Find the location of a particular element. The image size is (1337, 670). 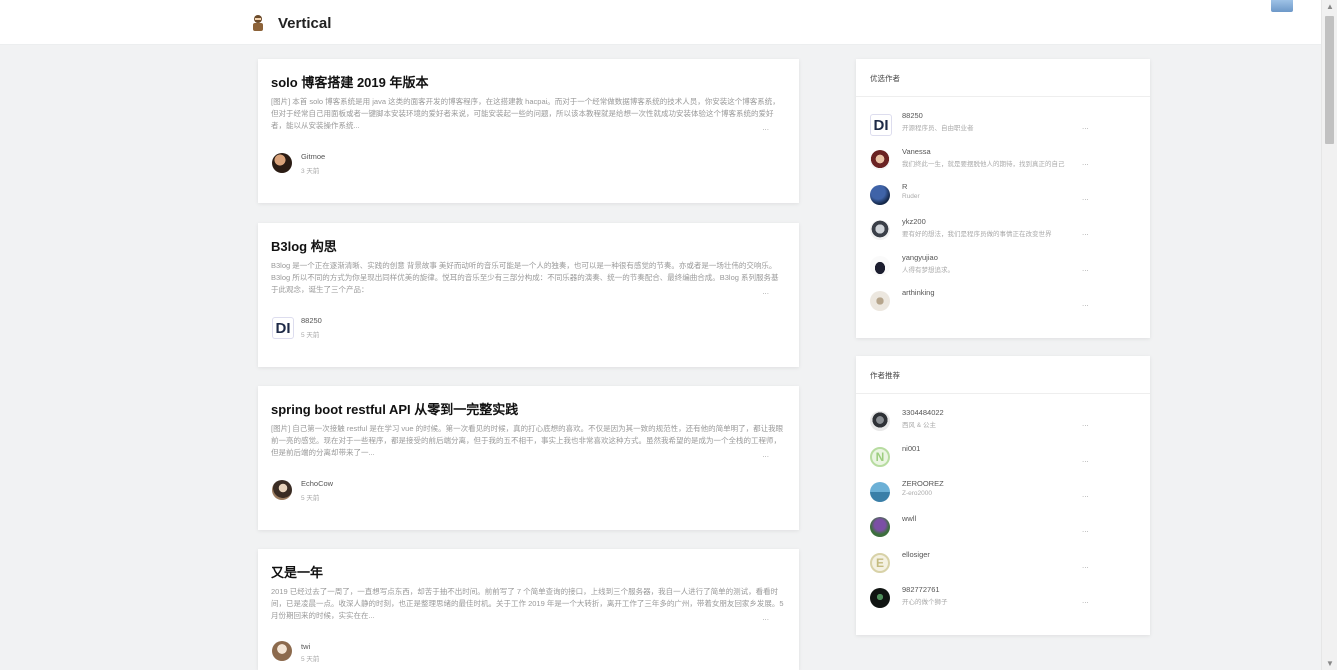

author-name: ZEROOREZ is located at coordinates (923, 483).